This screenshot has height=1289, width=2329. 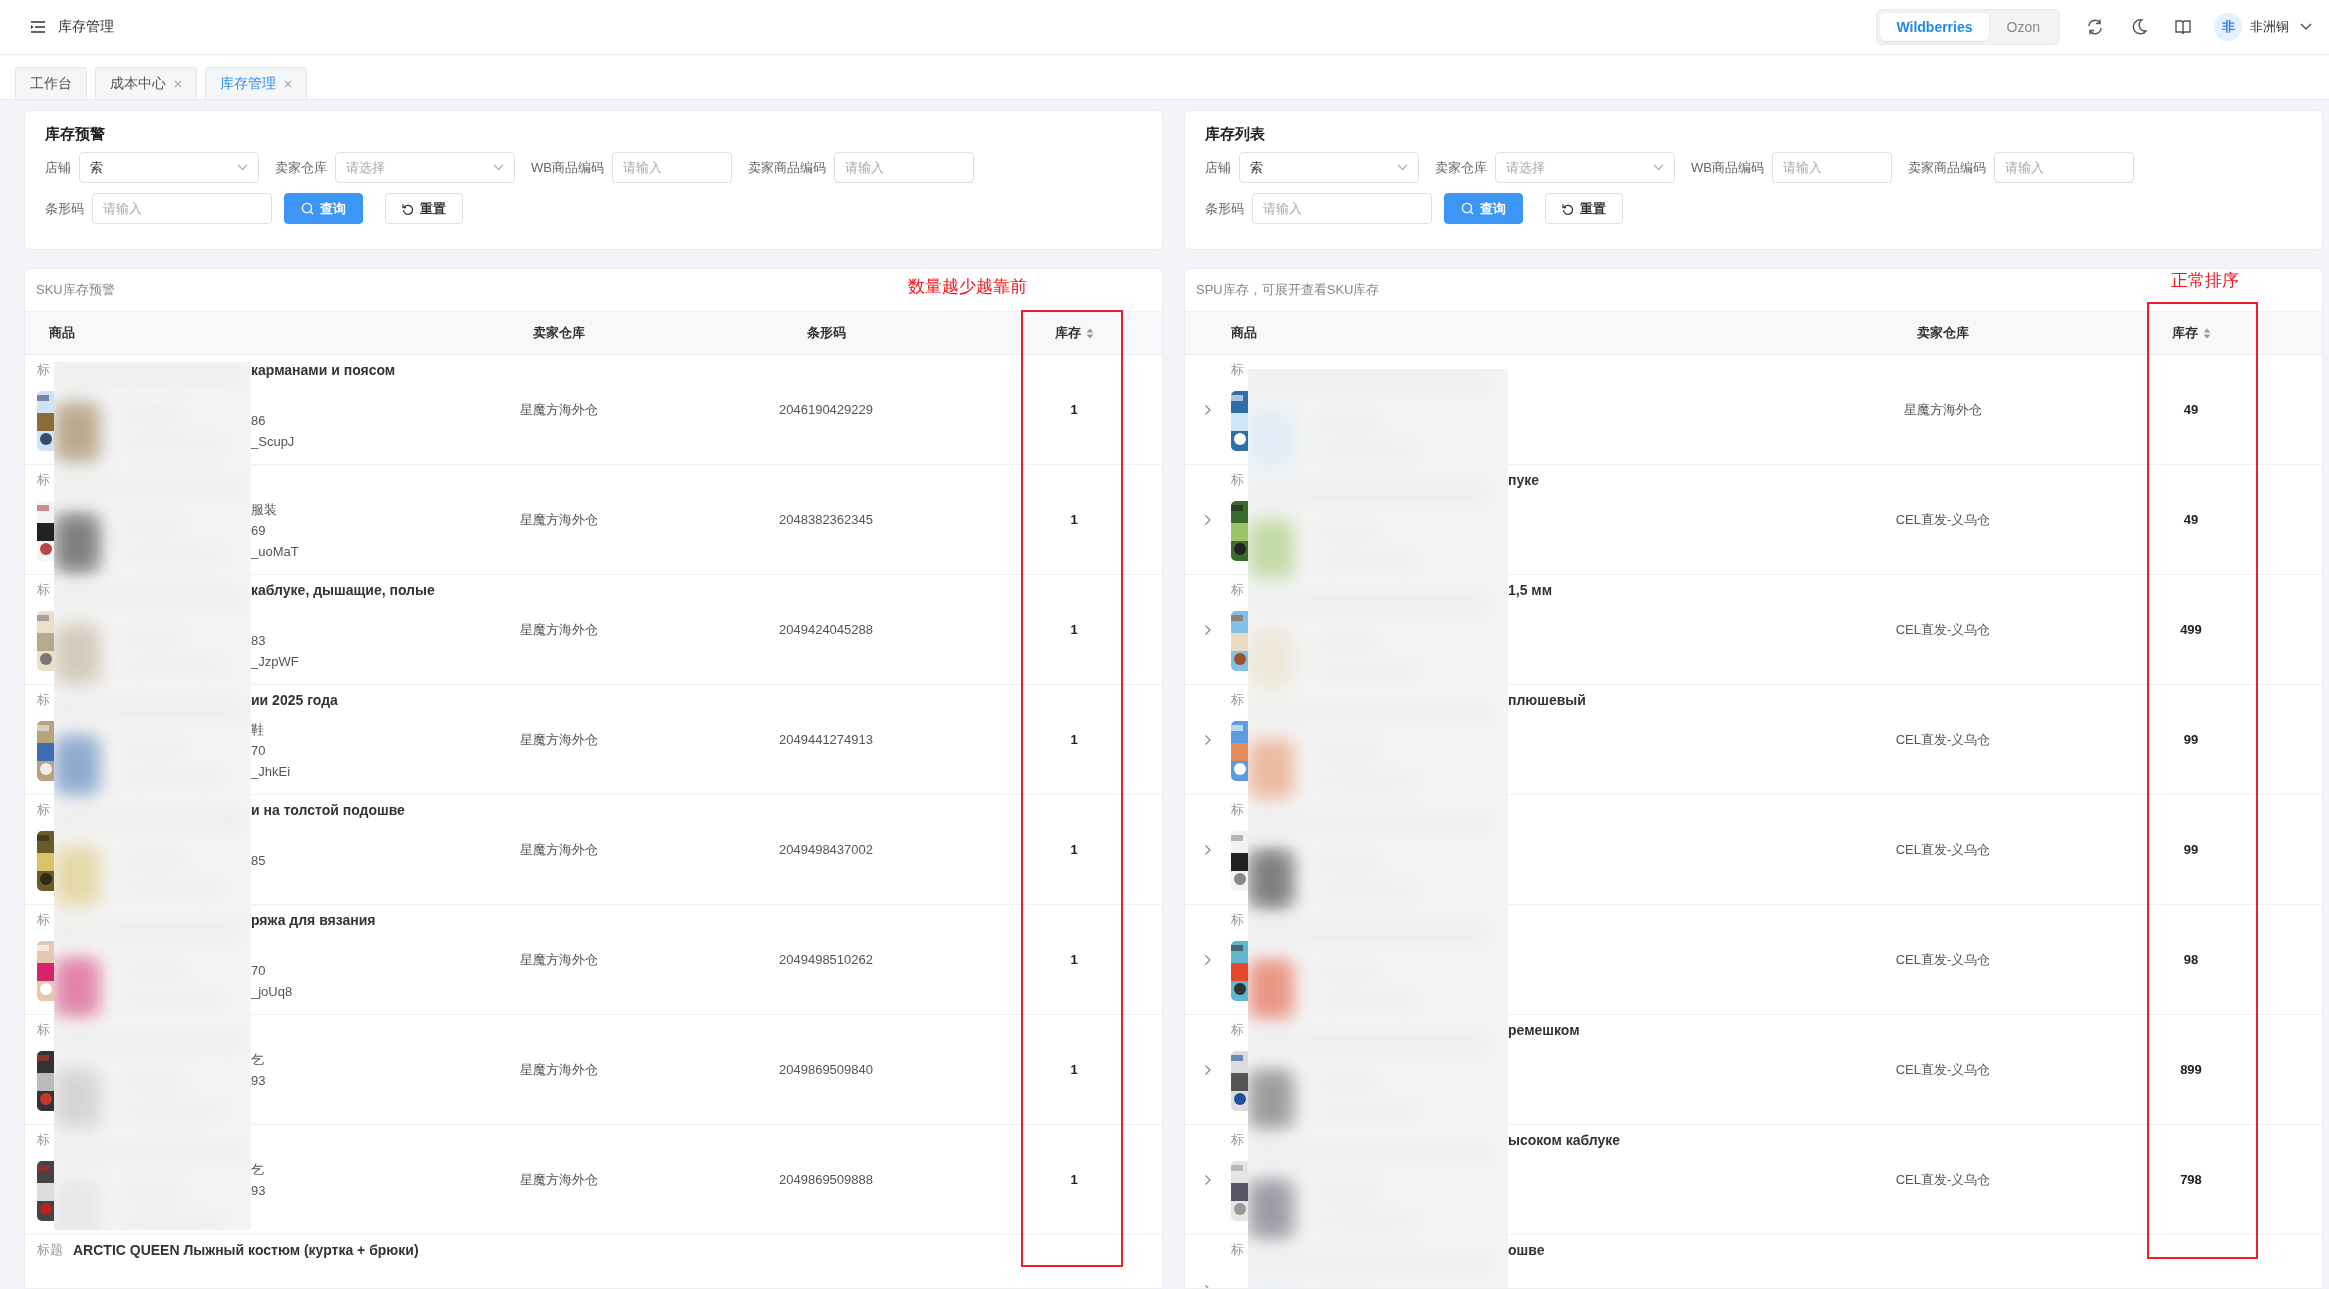 What do you see at coordinates (1527, 1250) in the screenshot?
I see `product-title: ошве` at bounding box center [1527, 1250].